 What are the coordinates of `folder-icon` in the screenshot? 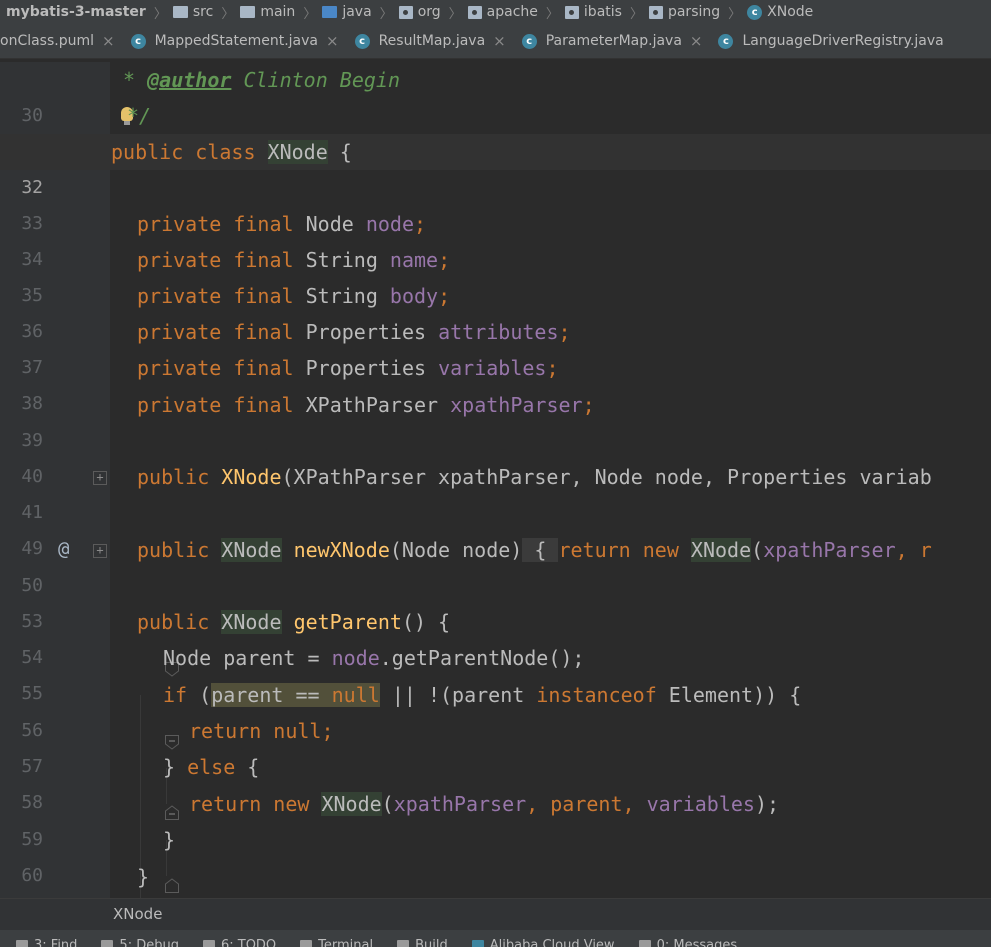 It's located at (330, 12).